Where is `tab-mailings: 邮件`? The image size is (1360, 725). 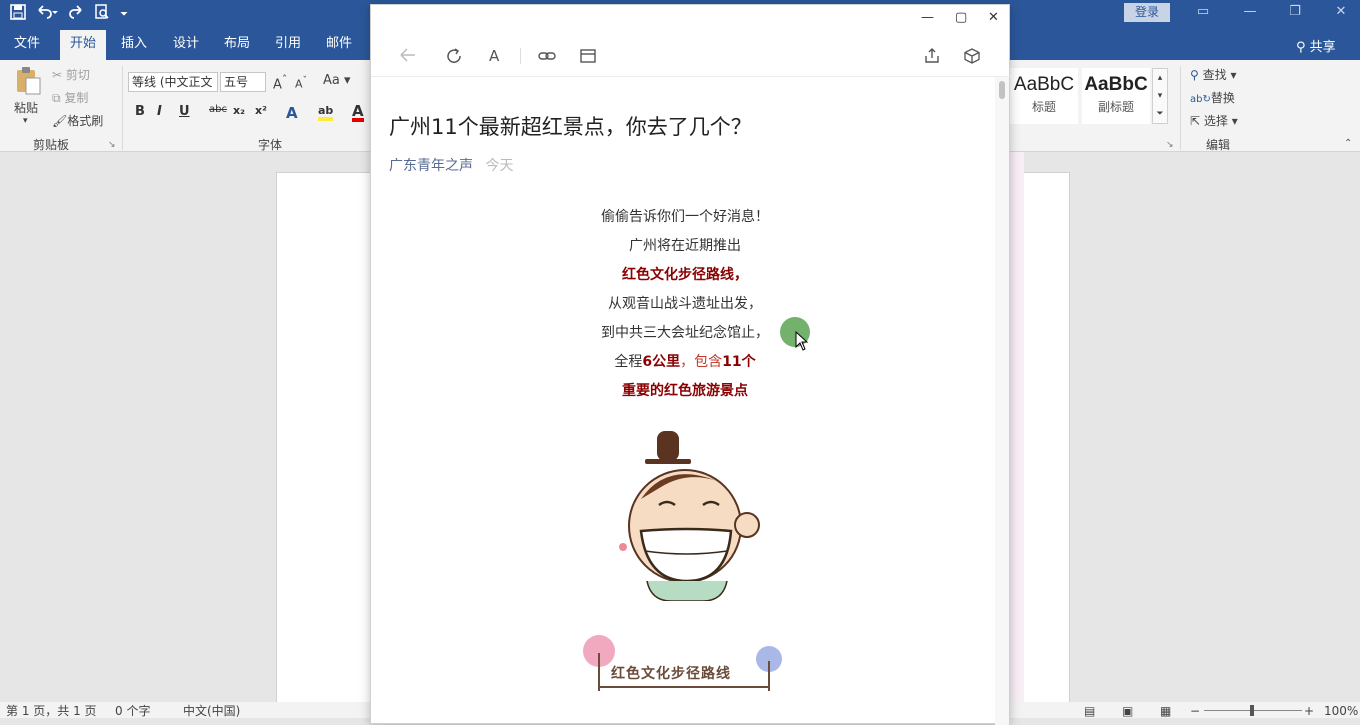 tab-mailings: 邮件 is located at coordinates (339, 45).